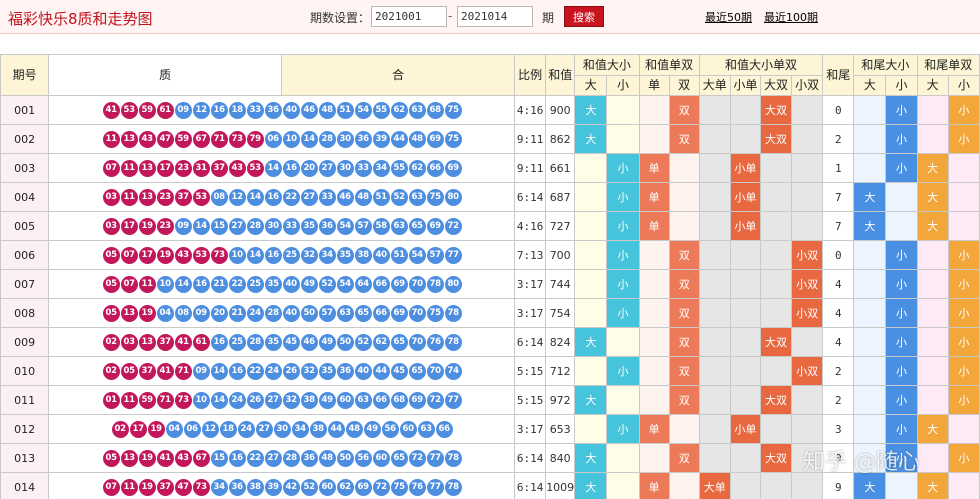 The width and height of the screenshot is (980, 499). Describe the element at coordinates (147, 110) in the screenshot. I see `prime-ball: 59` at that location.